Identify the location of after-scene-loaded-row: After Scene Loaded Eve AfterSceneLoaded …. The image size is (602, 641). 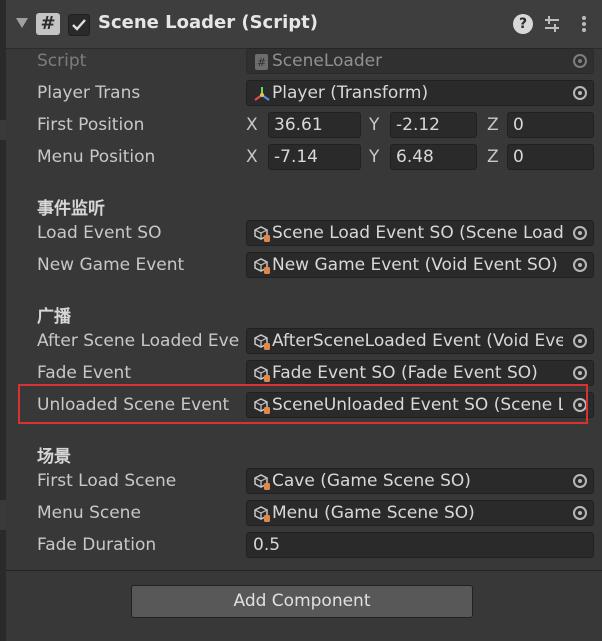
(304, 341).